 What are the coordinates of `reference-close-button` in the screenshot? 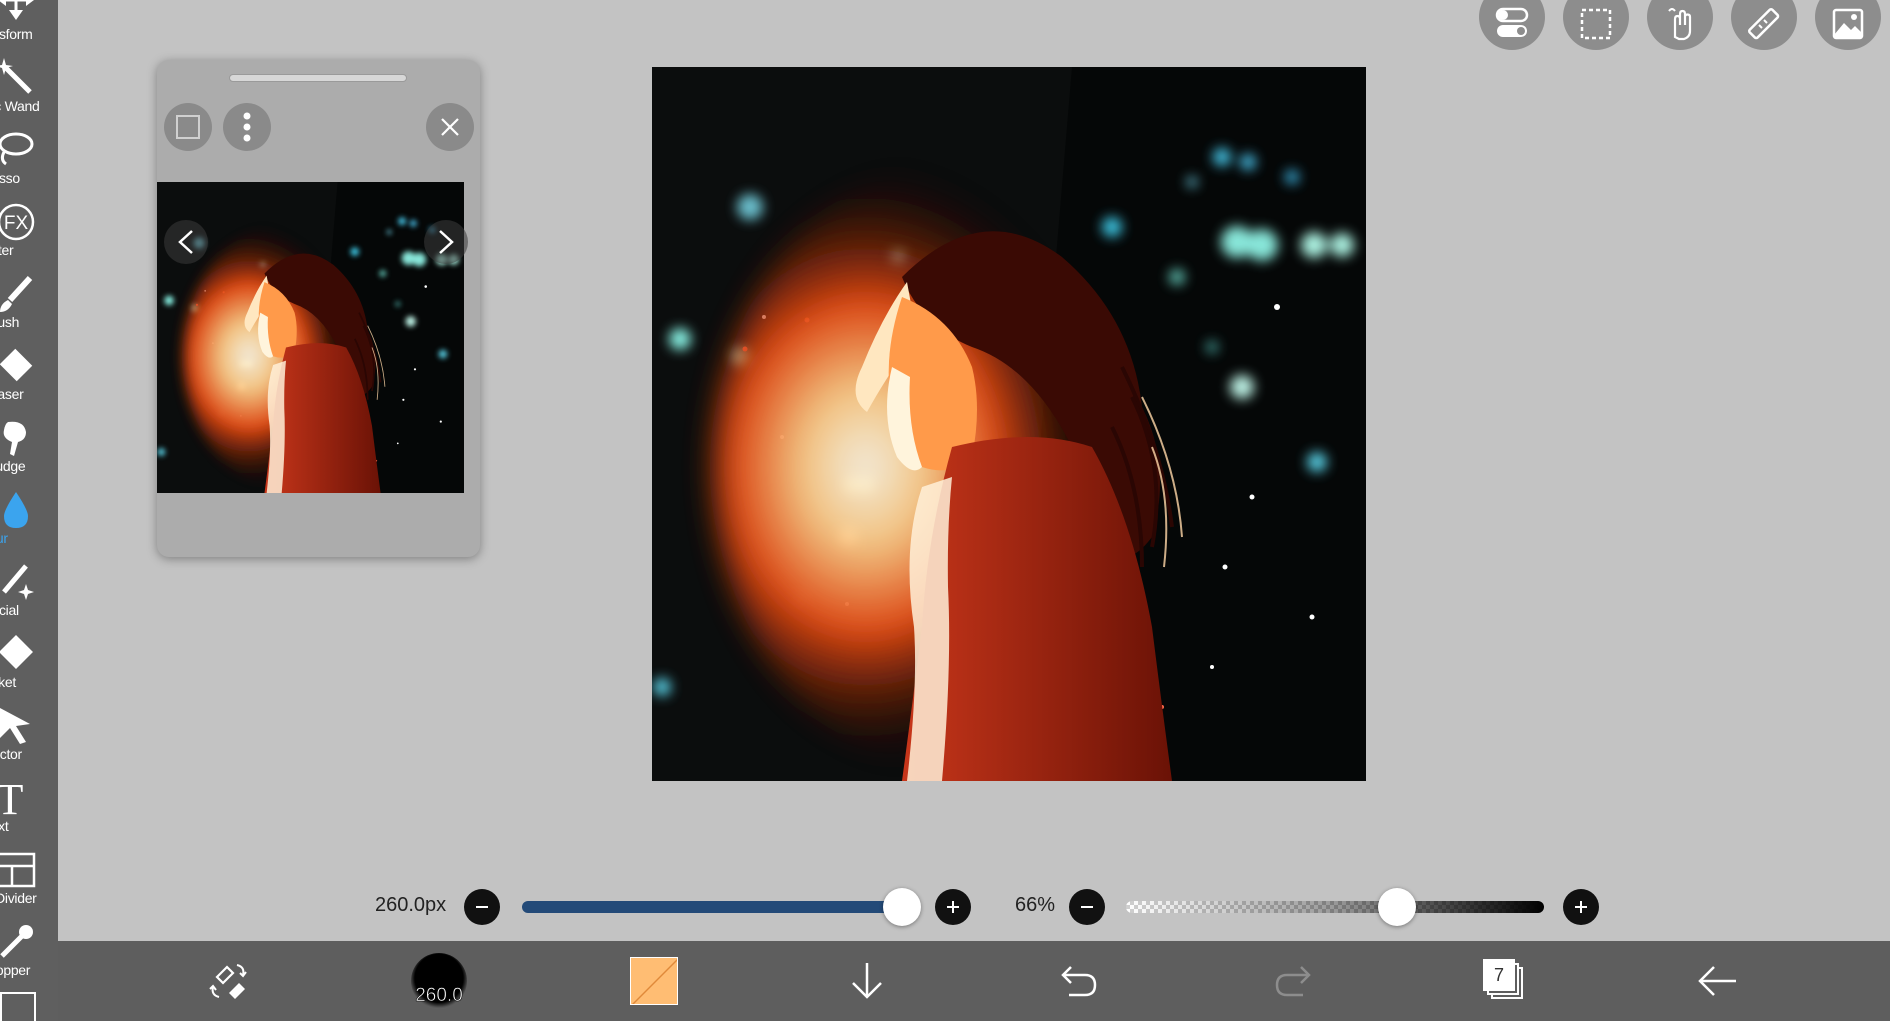 It's located at (450, 127).